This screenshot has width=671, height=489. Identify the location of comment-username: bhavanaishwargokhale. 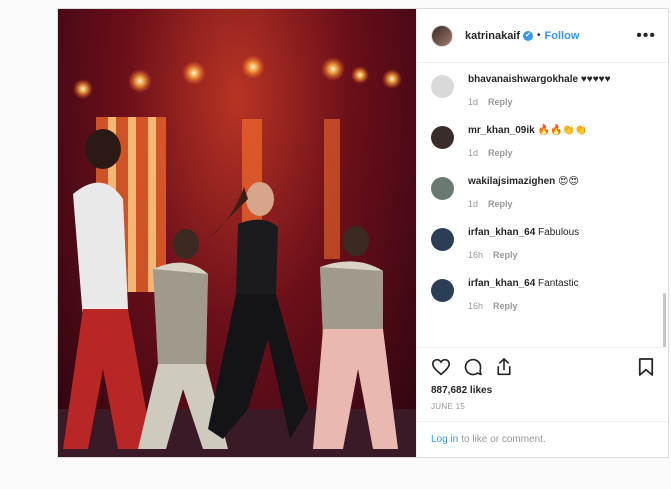
(523, 79).